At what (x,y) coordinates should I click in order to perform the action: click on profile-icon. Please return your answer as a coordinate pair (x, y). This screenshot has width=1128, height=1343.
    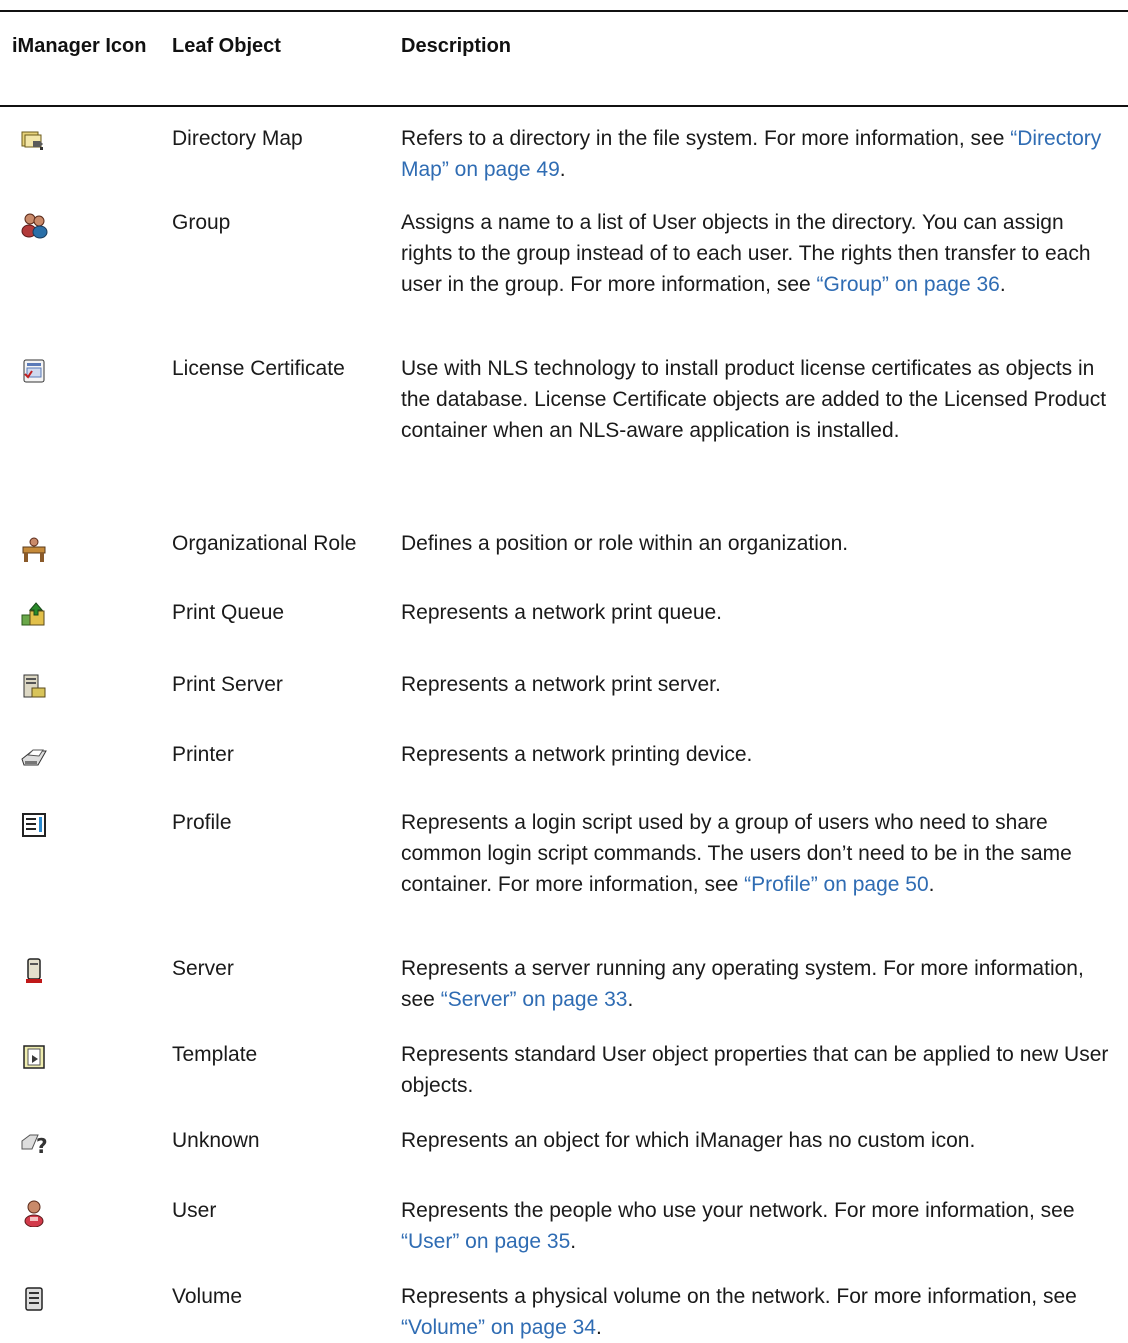
    Looking at the image, I should click on (34, 825).